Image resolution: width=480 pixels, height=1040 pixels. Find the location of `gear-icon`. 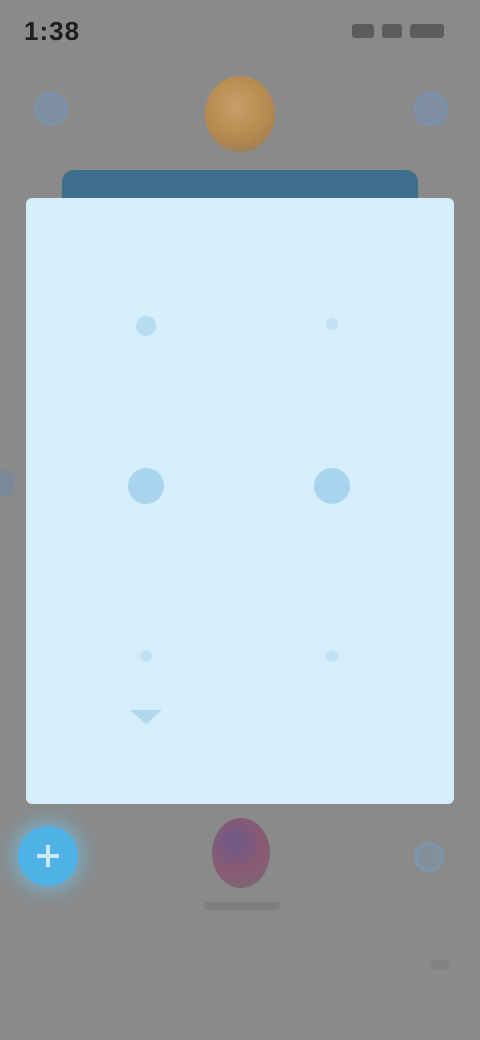

gear-icon is located at coordinates (429, 857).